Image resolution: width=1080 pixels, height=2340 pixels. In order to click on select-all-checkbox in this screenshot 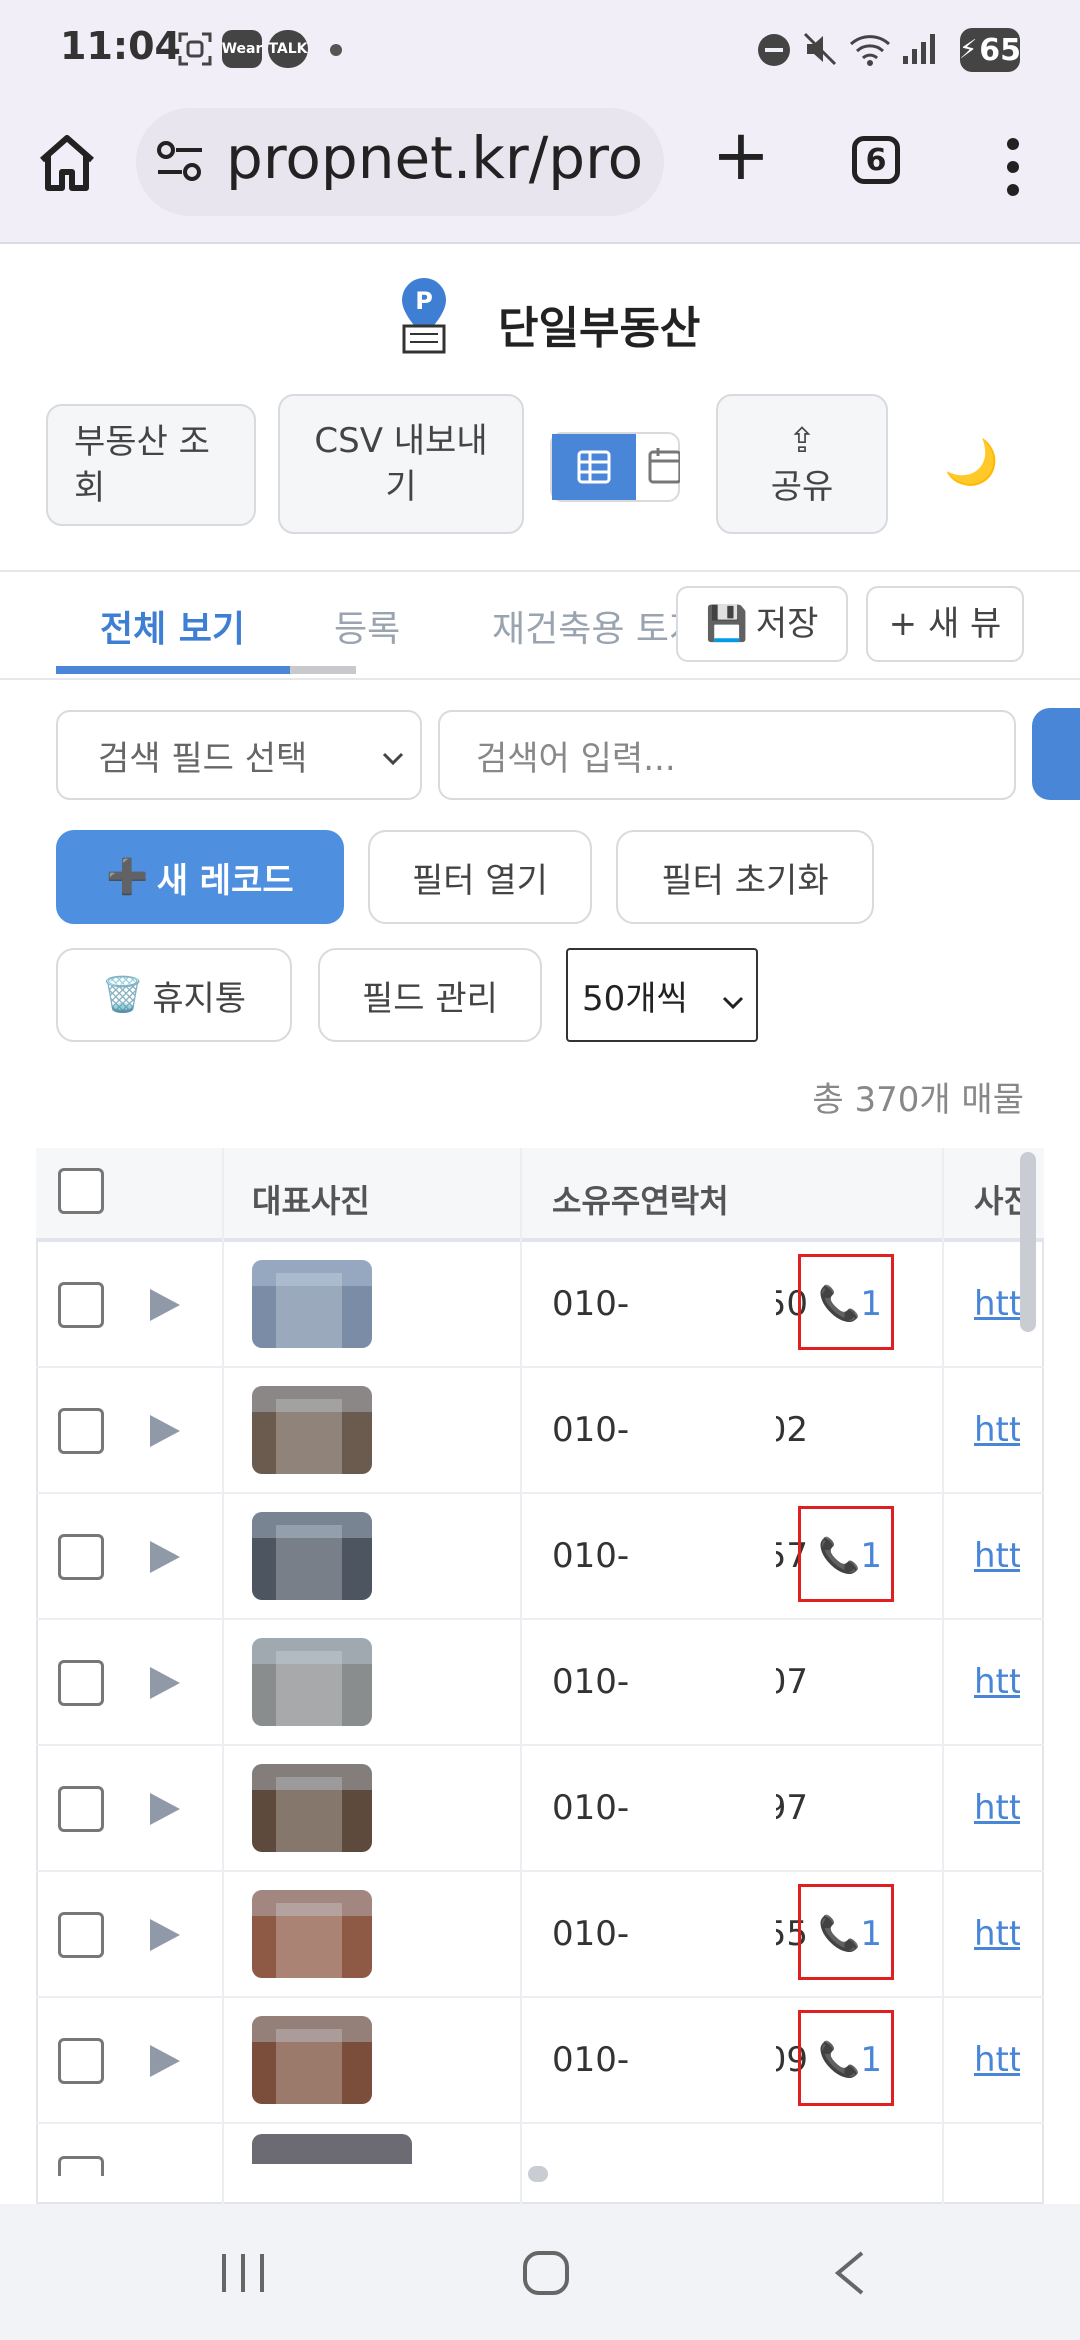, I will do `click(81, 1191)`.